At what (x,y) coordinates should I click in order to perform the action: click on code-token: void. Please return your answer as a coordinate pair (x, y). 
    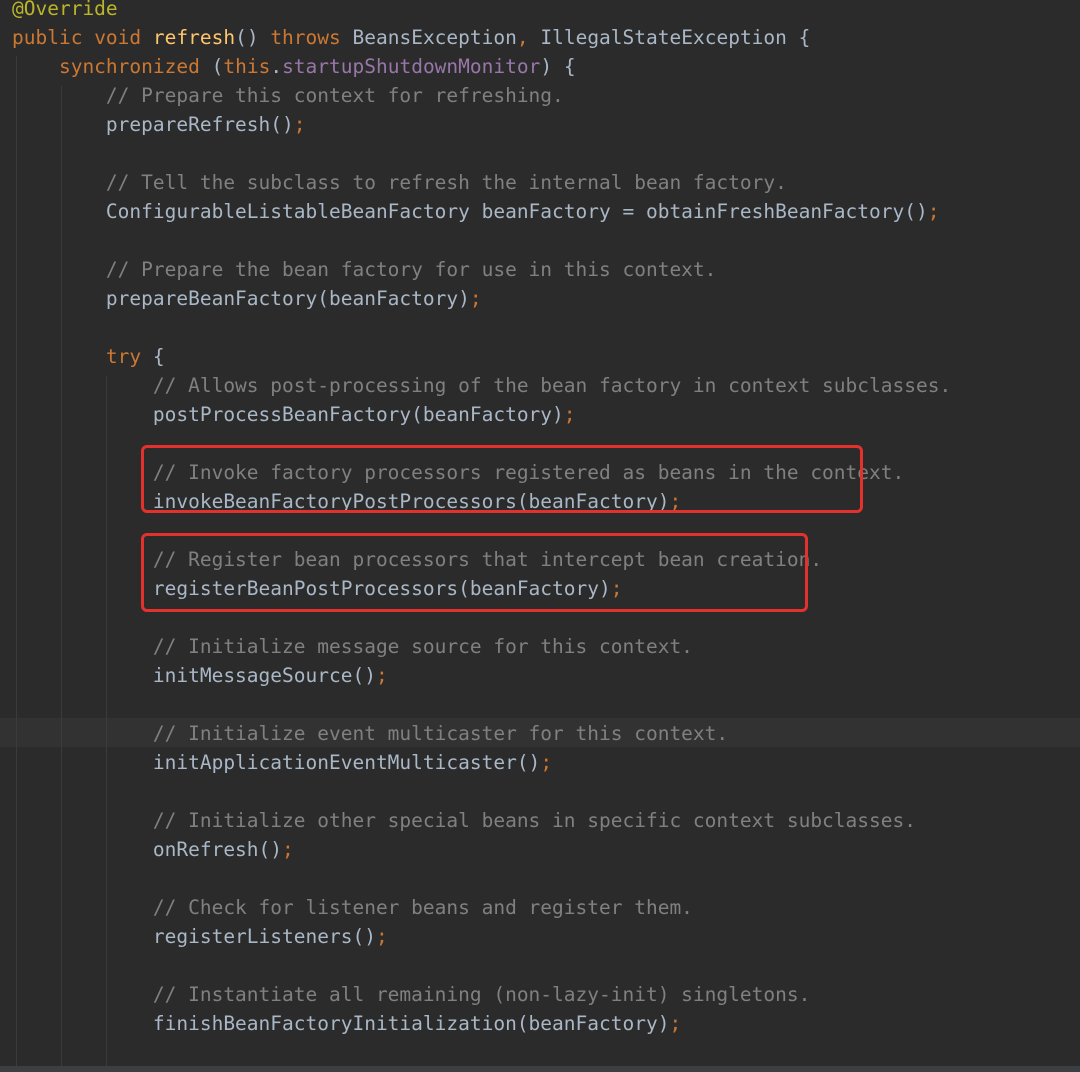
    Looking at the image, I should click on (123, 37).